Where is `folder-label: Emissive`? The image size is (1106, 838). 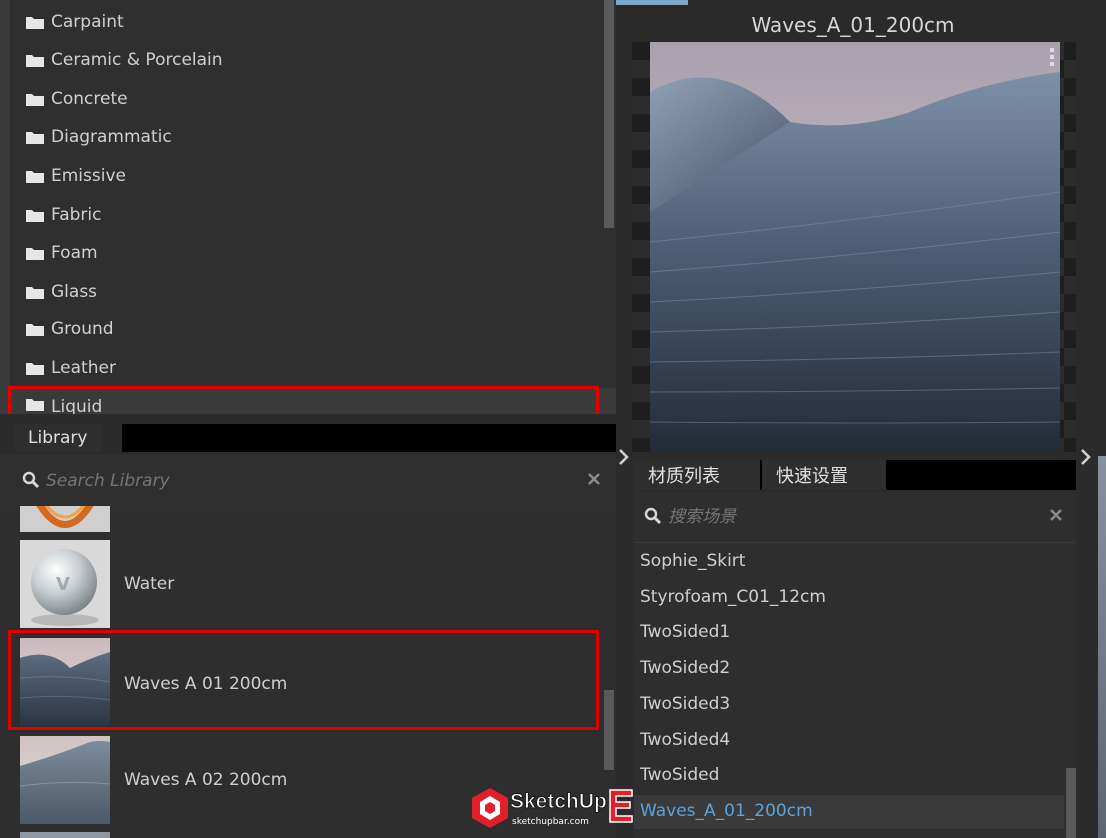 folder-label: Emissive is located at coordinates (88, 176).